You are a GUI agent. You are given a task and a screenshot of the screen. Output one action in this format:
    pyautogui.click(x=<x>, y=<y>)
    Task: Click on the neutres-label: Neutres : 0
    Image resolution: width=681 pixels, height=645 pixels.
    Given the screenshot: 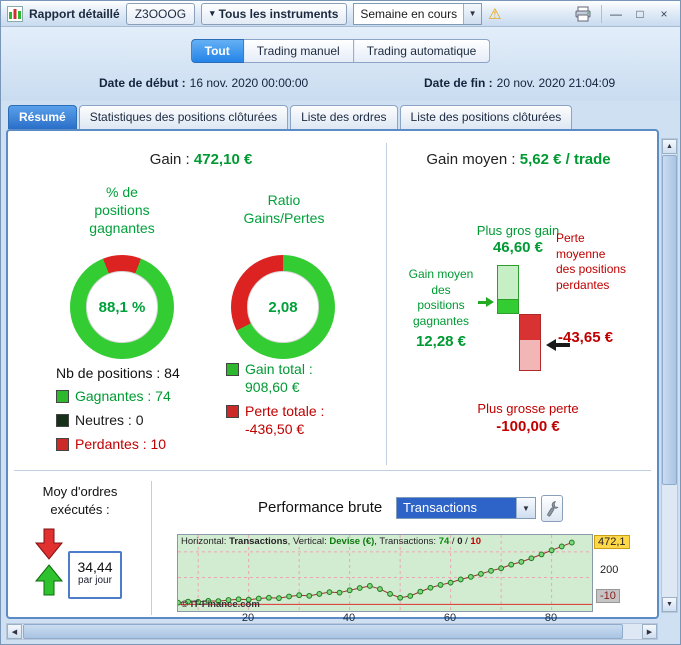 What is the action you would take?
    pyautogui.click(x=109, y=420)
    